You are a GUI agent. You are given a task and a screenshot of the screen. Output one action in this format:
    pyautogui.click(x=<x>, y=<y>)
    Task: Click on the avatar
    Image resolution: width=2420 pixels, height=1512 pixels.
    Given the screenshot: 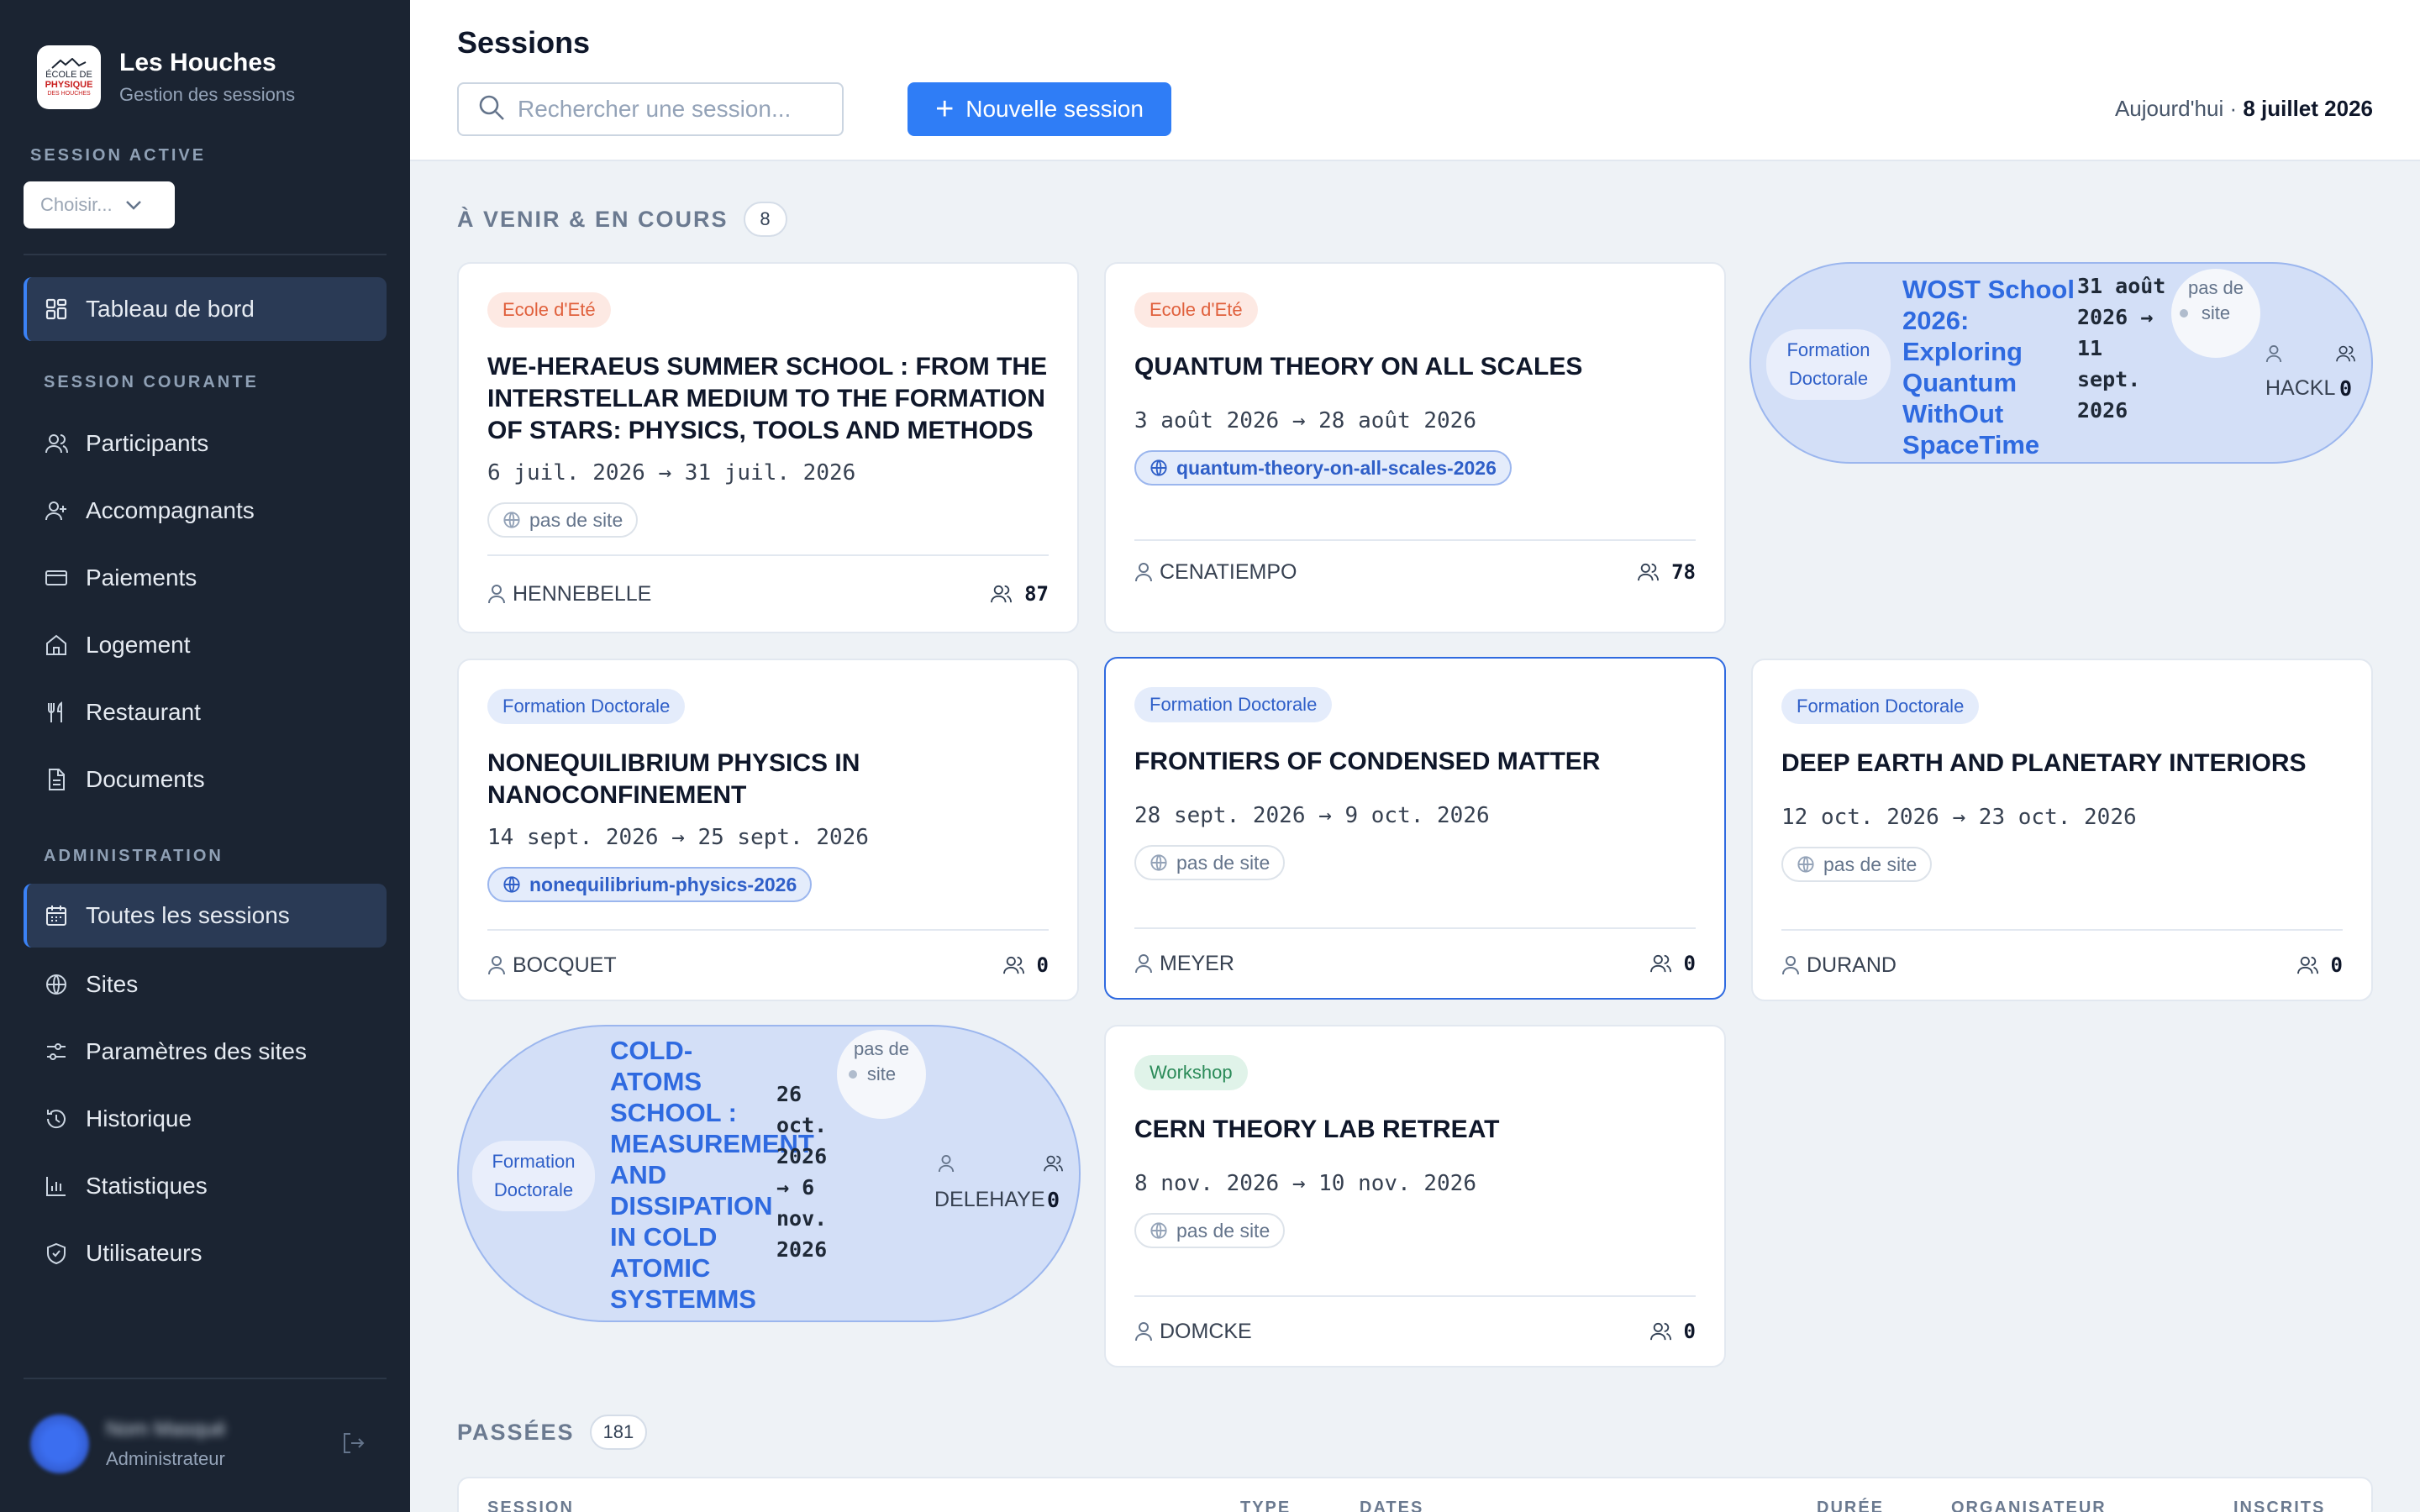 What is the action you would take?
    pyautogui.click(x=60, y=1444)
    